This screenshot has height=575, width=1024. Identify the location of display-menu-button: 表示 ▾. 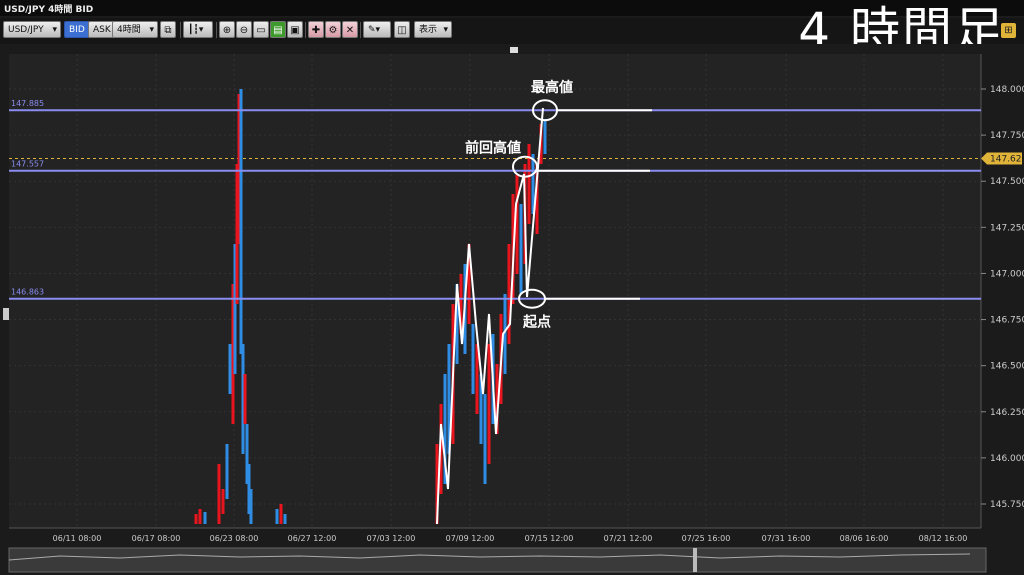
(433, 29).